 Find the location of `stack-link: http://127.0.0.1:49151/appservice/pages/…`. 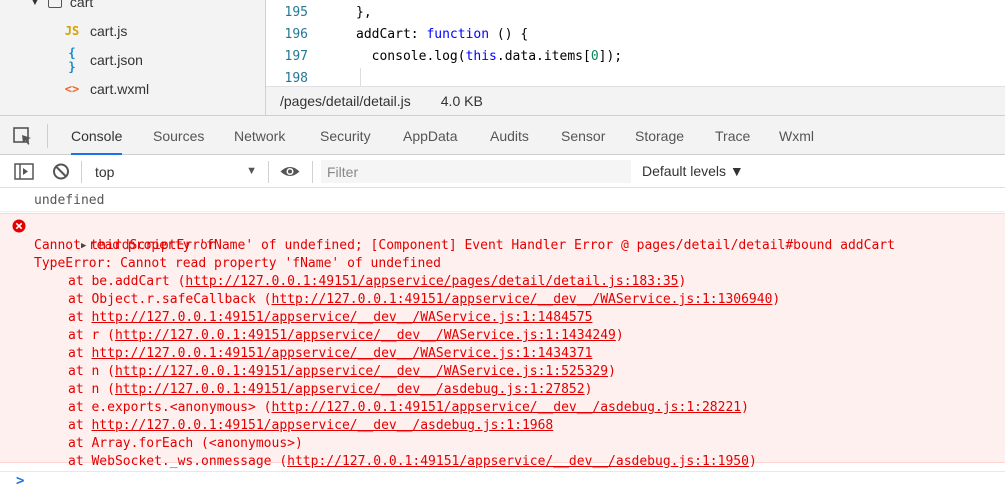

stack-link: http://127.0.0.1:49151/appservice/pages/… is located at coordinates (431, 281).